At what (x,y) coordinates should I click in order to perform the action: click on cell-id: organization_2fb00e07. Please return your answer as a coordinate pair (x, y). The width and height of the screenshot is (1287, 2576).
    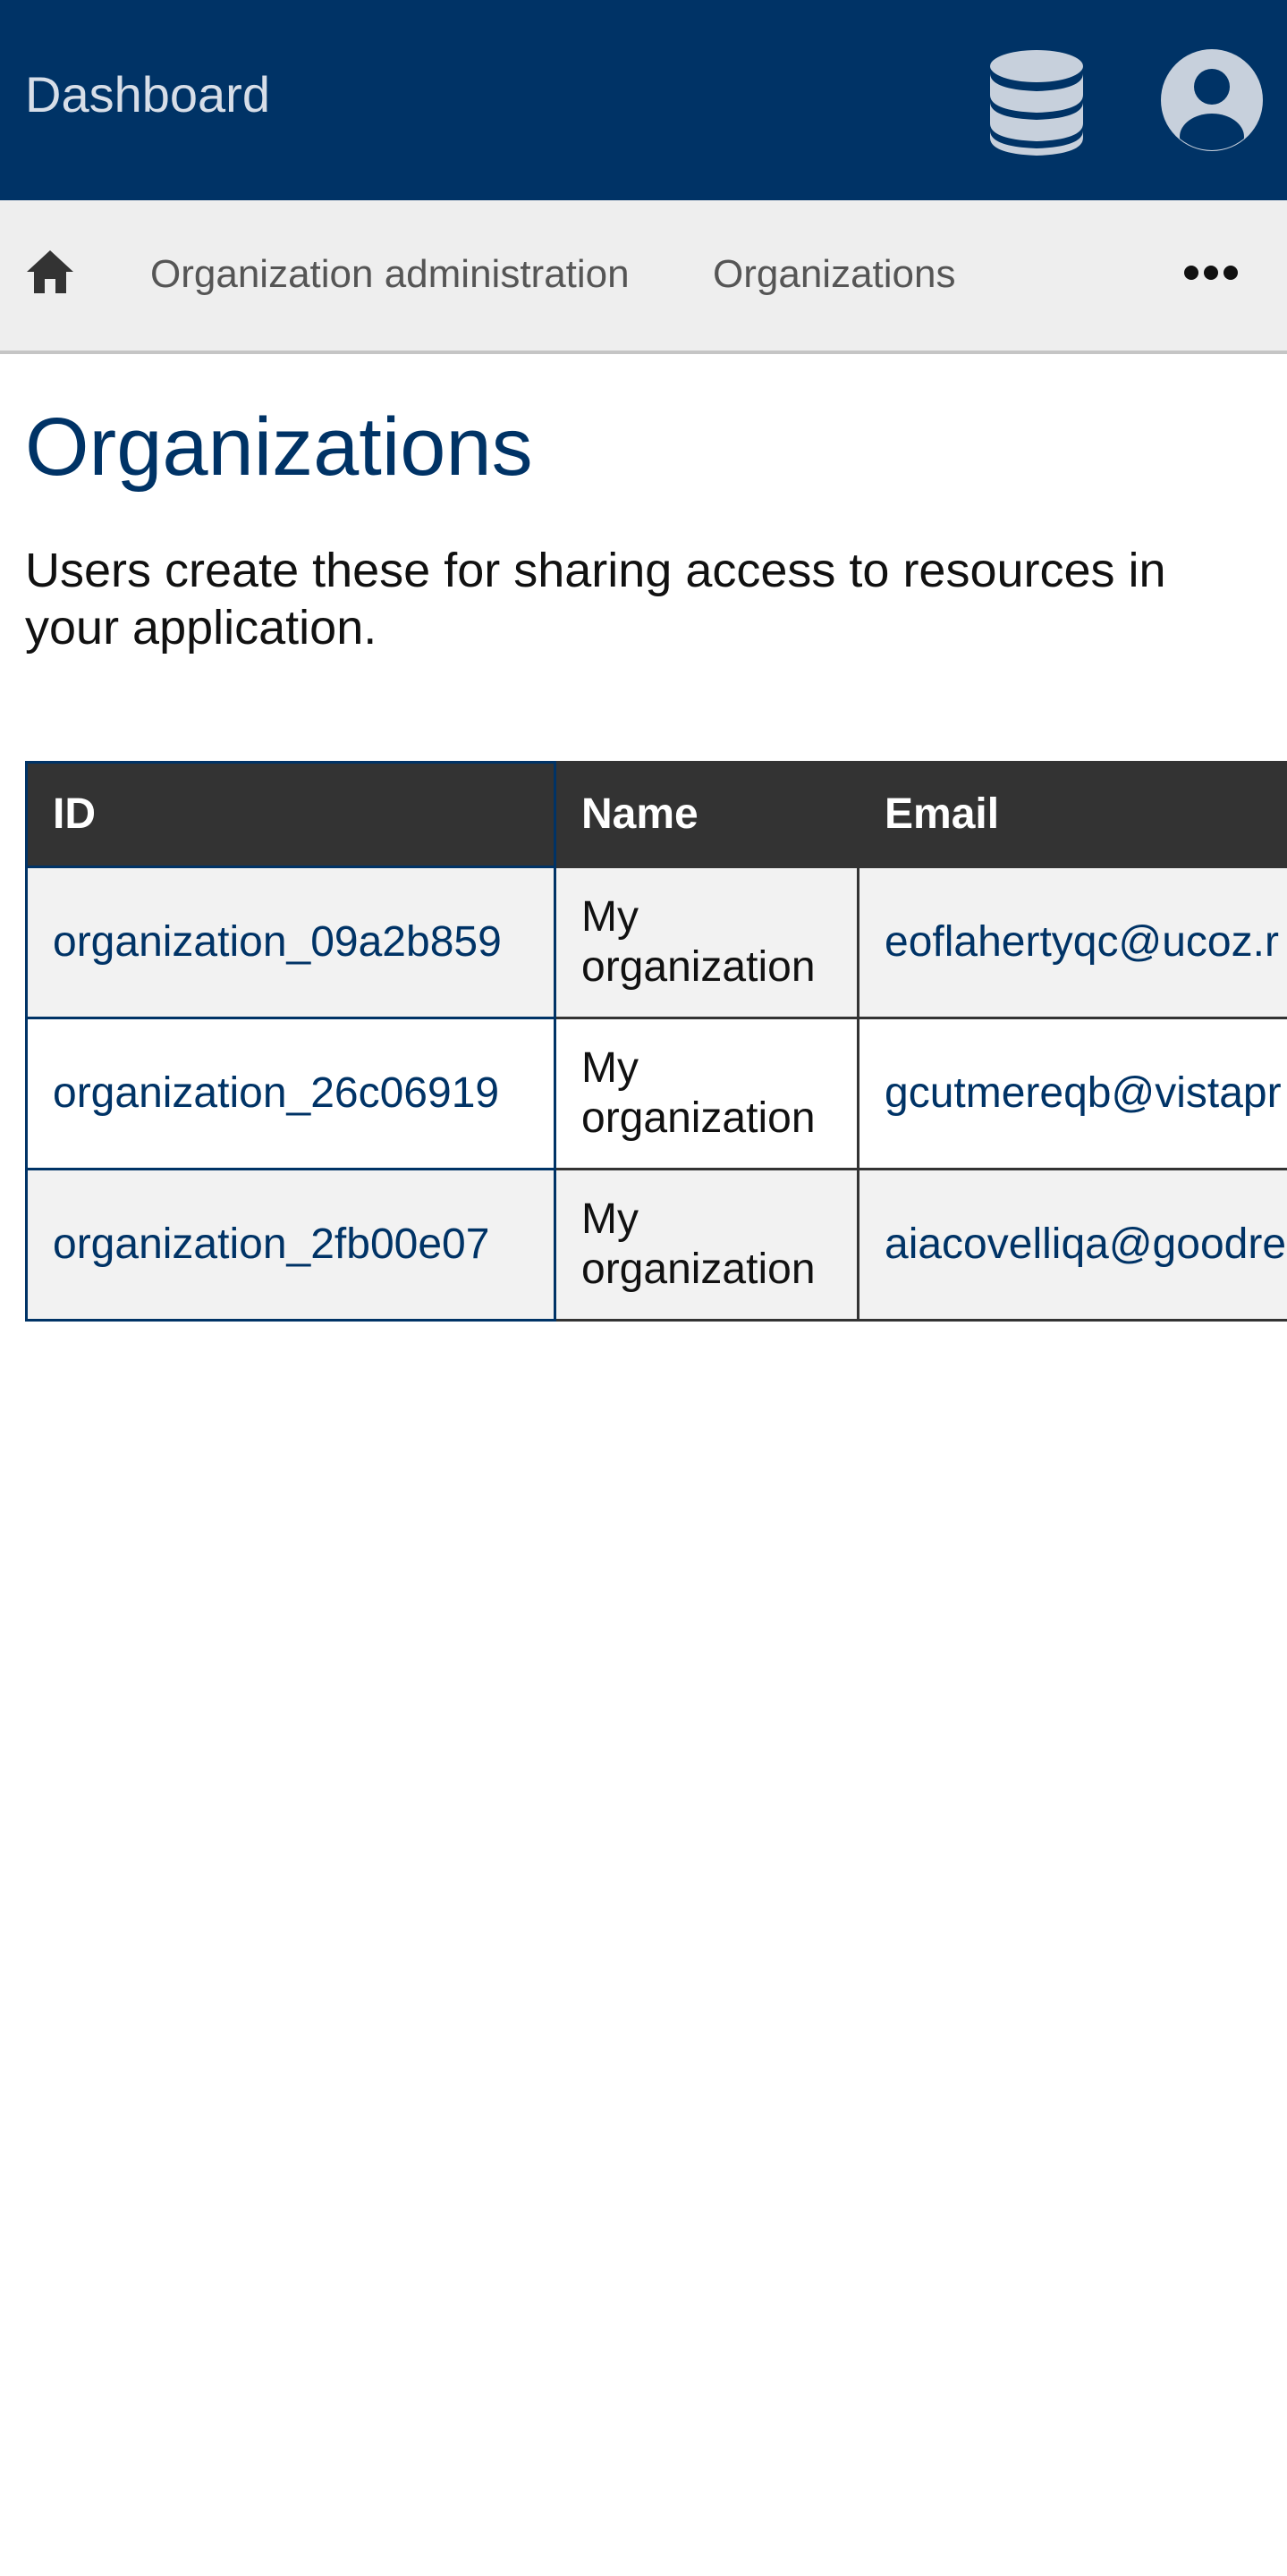
    Looking at the image, I should click on (290, 1245).